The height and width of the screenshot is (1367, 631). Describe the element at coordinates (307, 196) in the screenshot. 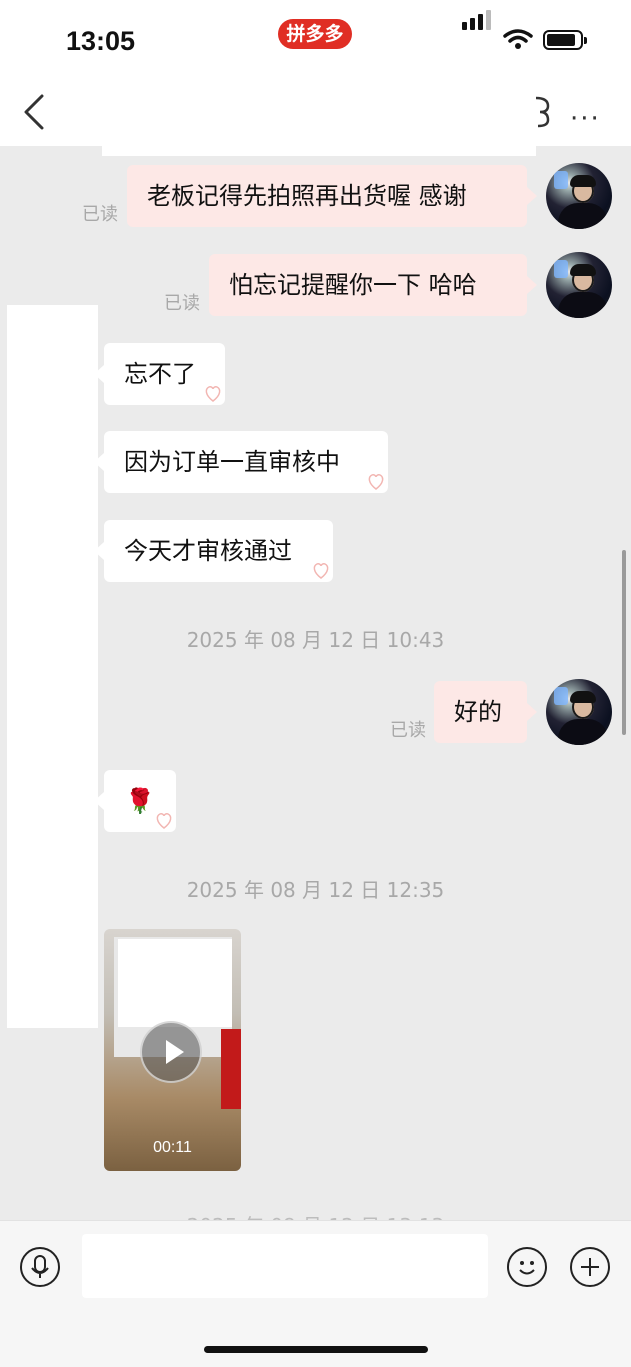

I see `message-text: 老板记得先拍照再出货喔 感谢` at that location.